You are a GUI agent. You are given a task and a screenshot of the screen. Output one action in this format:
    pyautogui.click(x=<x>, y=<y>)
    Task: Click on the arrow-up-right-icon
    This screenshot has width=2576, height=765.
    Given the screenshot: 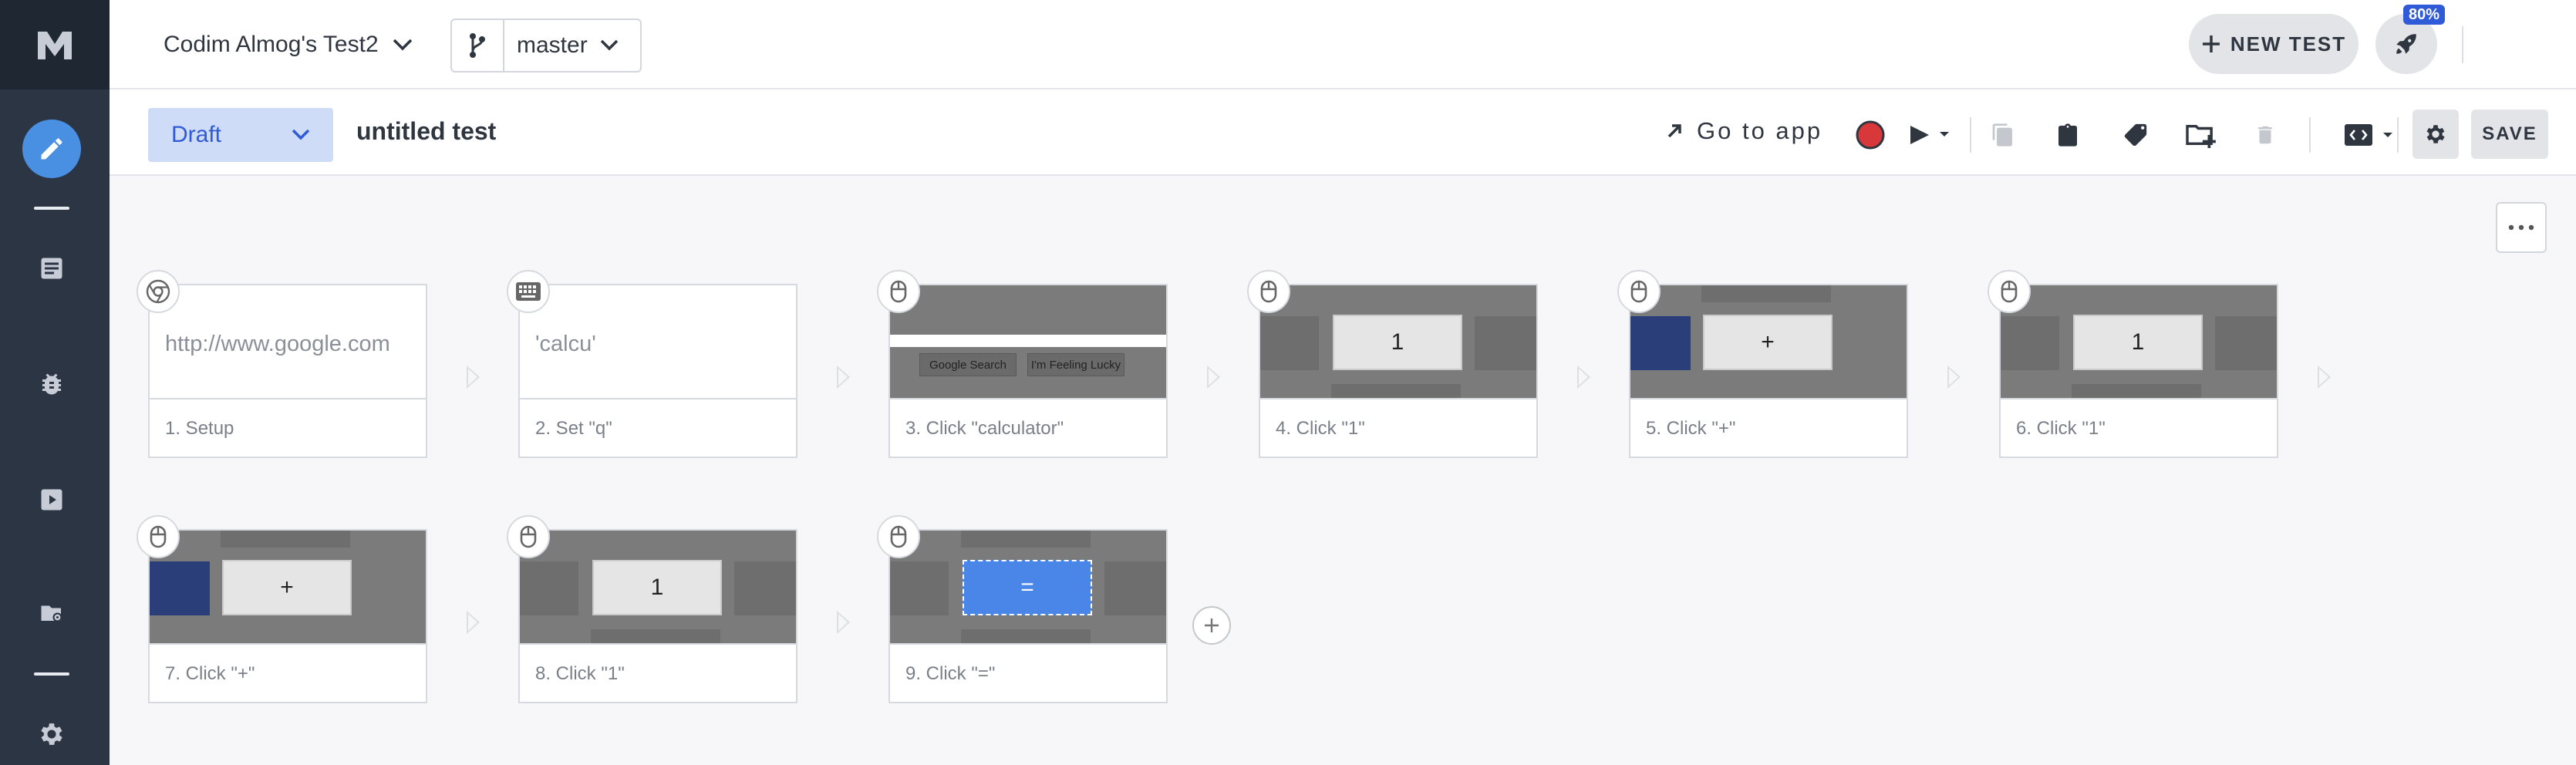 What is the action you would take?
    pyautogui.click(x=1674, y=131)
    